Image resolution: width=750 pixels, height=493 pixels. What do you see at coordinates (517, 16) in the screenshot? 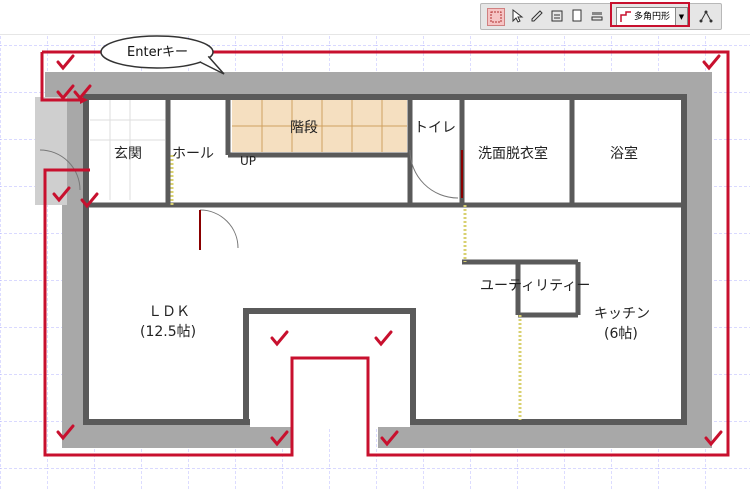
I see `pointer-icon` at bounding box center [517, 16].